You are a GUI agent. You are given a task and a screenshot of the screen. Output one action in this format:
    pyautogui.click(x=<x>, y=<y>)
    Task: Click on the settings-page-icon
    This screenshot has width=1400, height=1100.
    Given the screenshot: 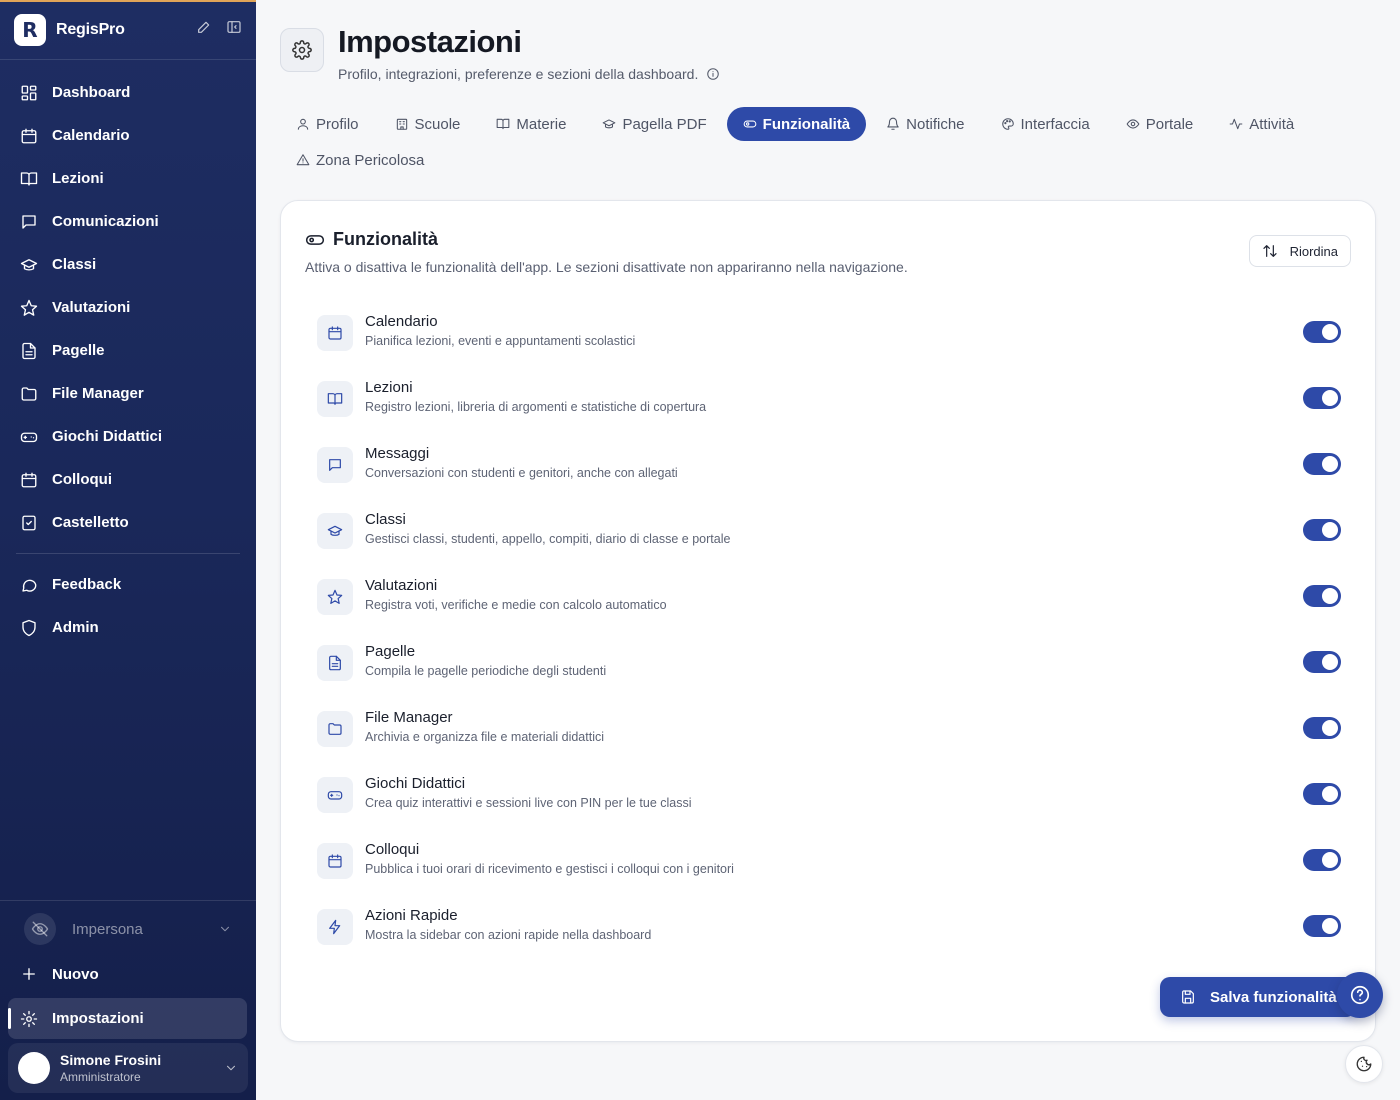 What is the action you would take?
    pyautogui.click(x=302, y=50)
    